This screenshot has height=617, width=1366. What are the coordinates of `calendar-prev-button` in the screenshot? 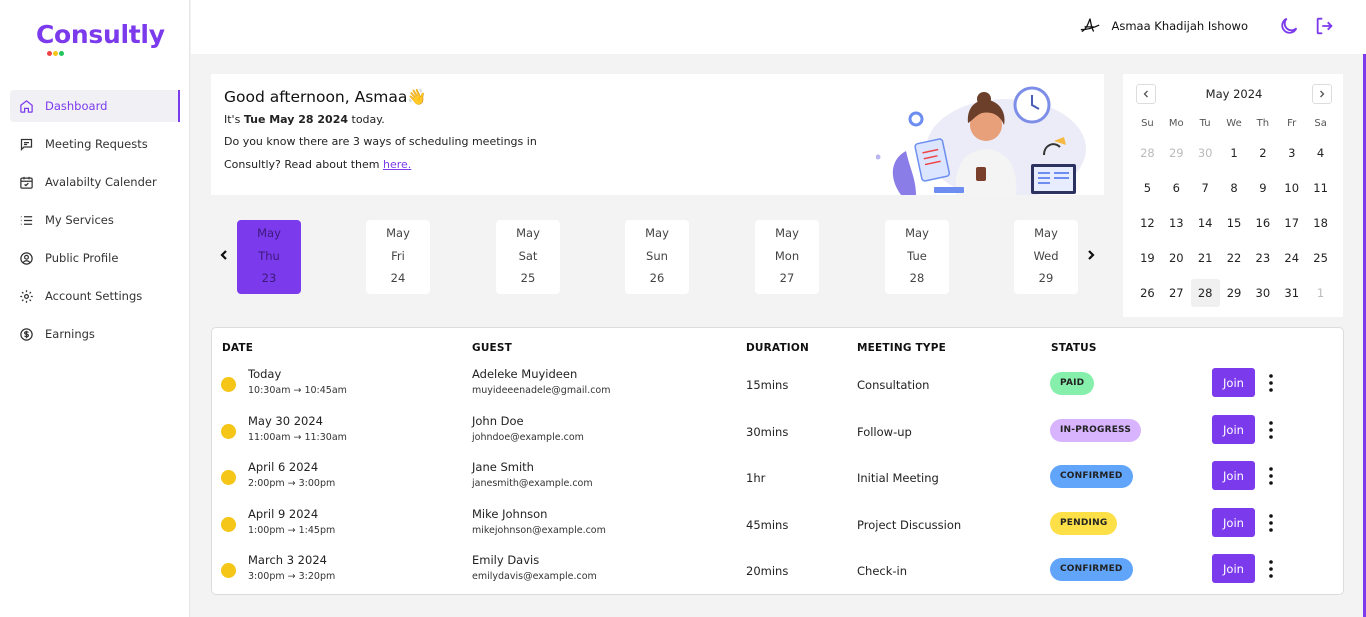 It's located at (1146, 94).